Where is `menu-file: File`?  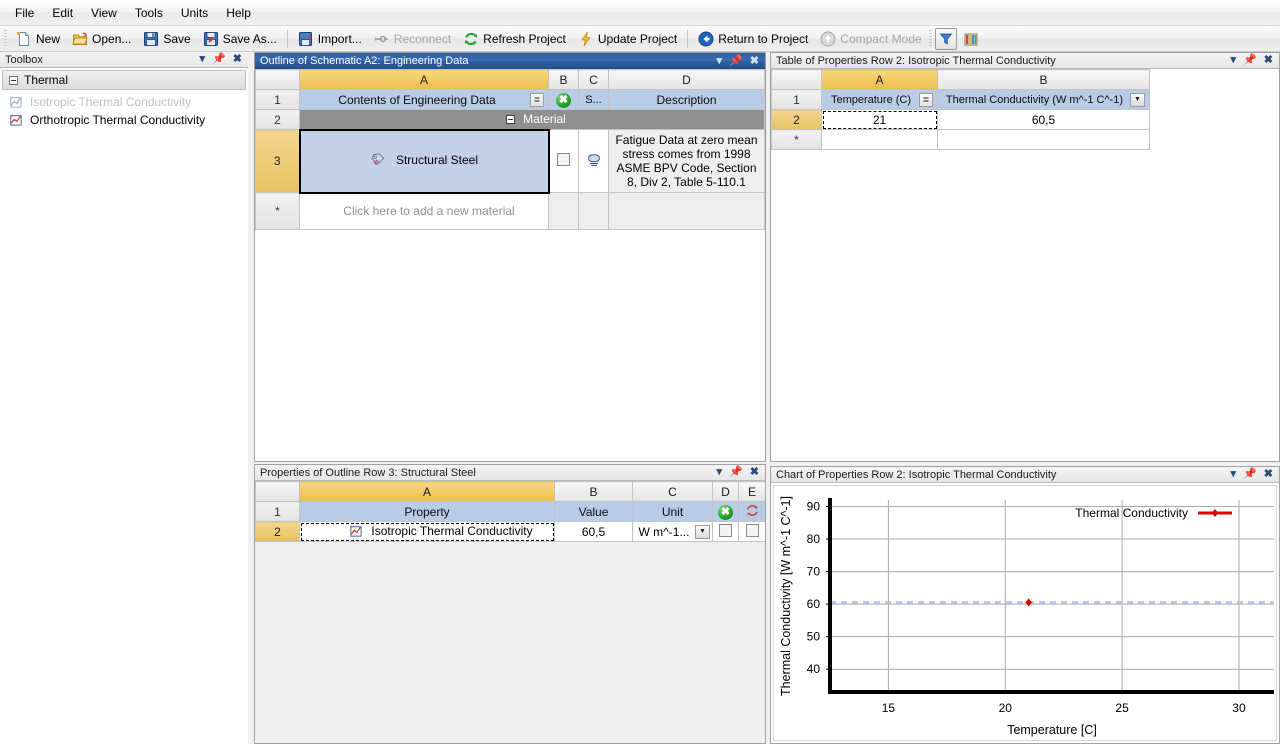
menu-file: File is located at coordinates (24, 13).